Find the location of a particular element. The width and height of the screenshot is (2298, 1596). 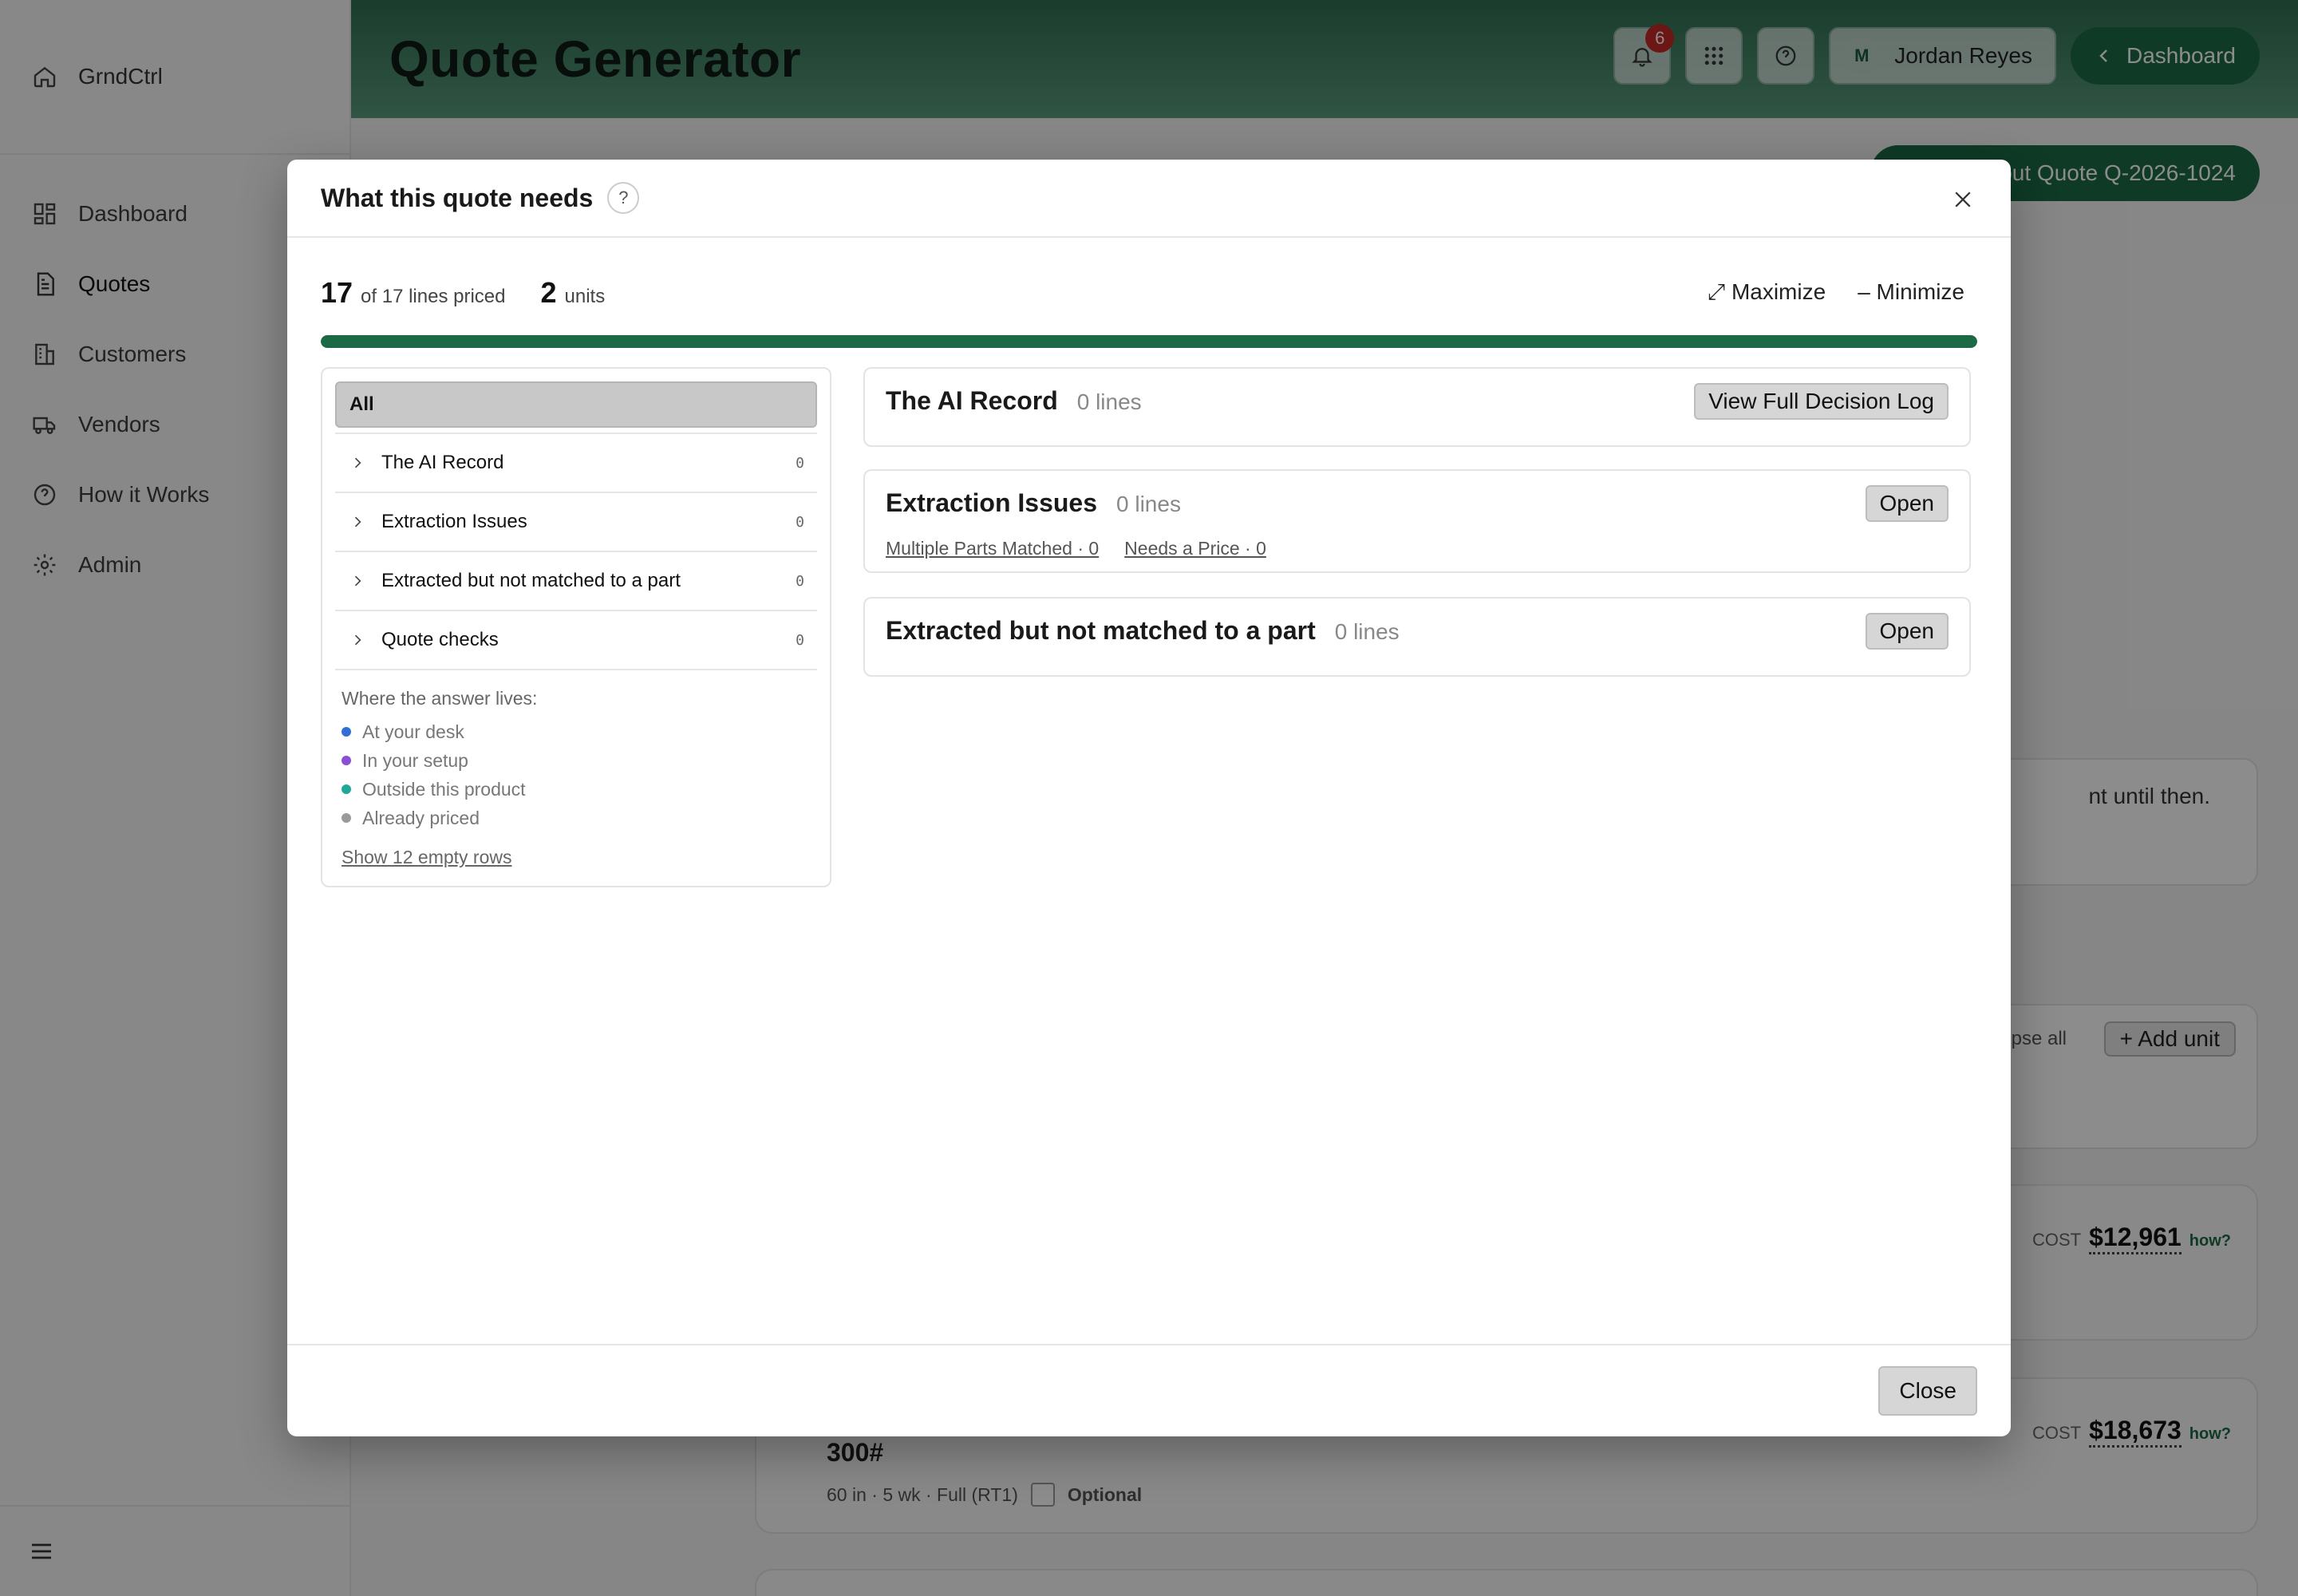

tree-item-ai-record: The AI Record 0 is located at coordinates (576, 464).